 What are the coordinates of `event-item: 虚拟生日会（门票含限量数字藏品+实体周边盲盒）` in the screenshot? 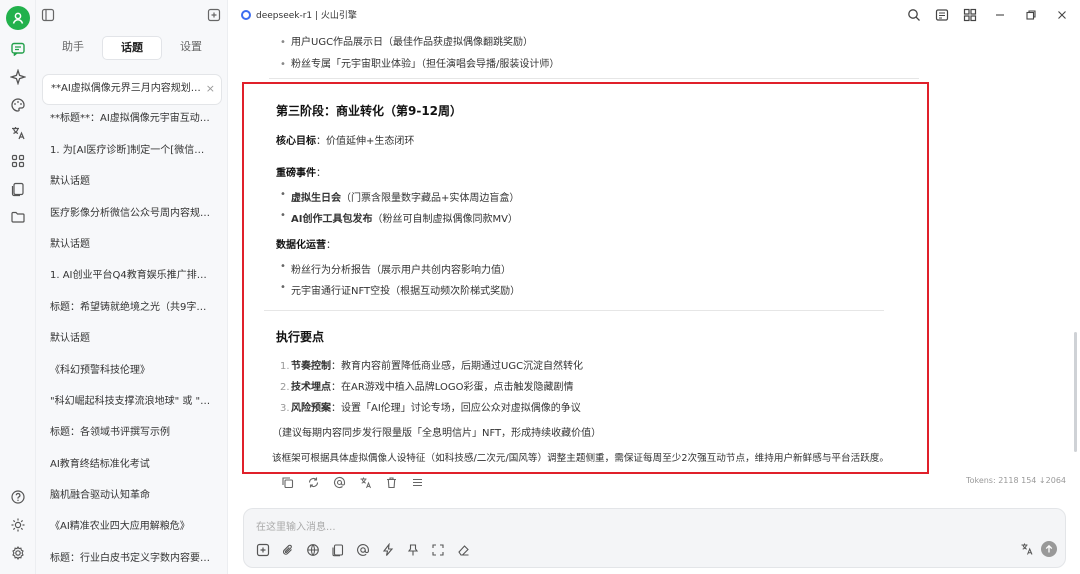 It's located at (399, 196).